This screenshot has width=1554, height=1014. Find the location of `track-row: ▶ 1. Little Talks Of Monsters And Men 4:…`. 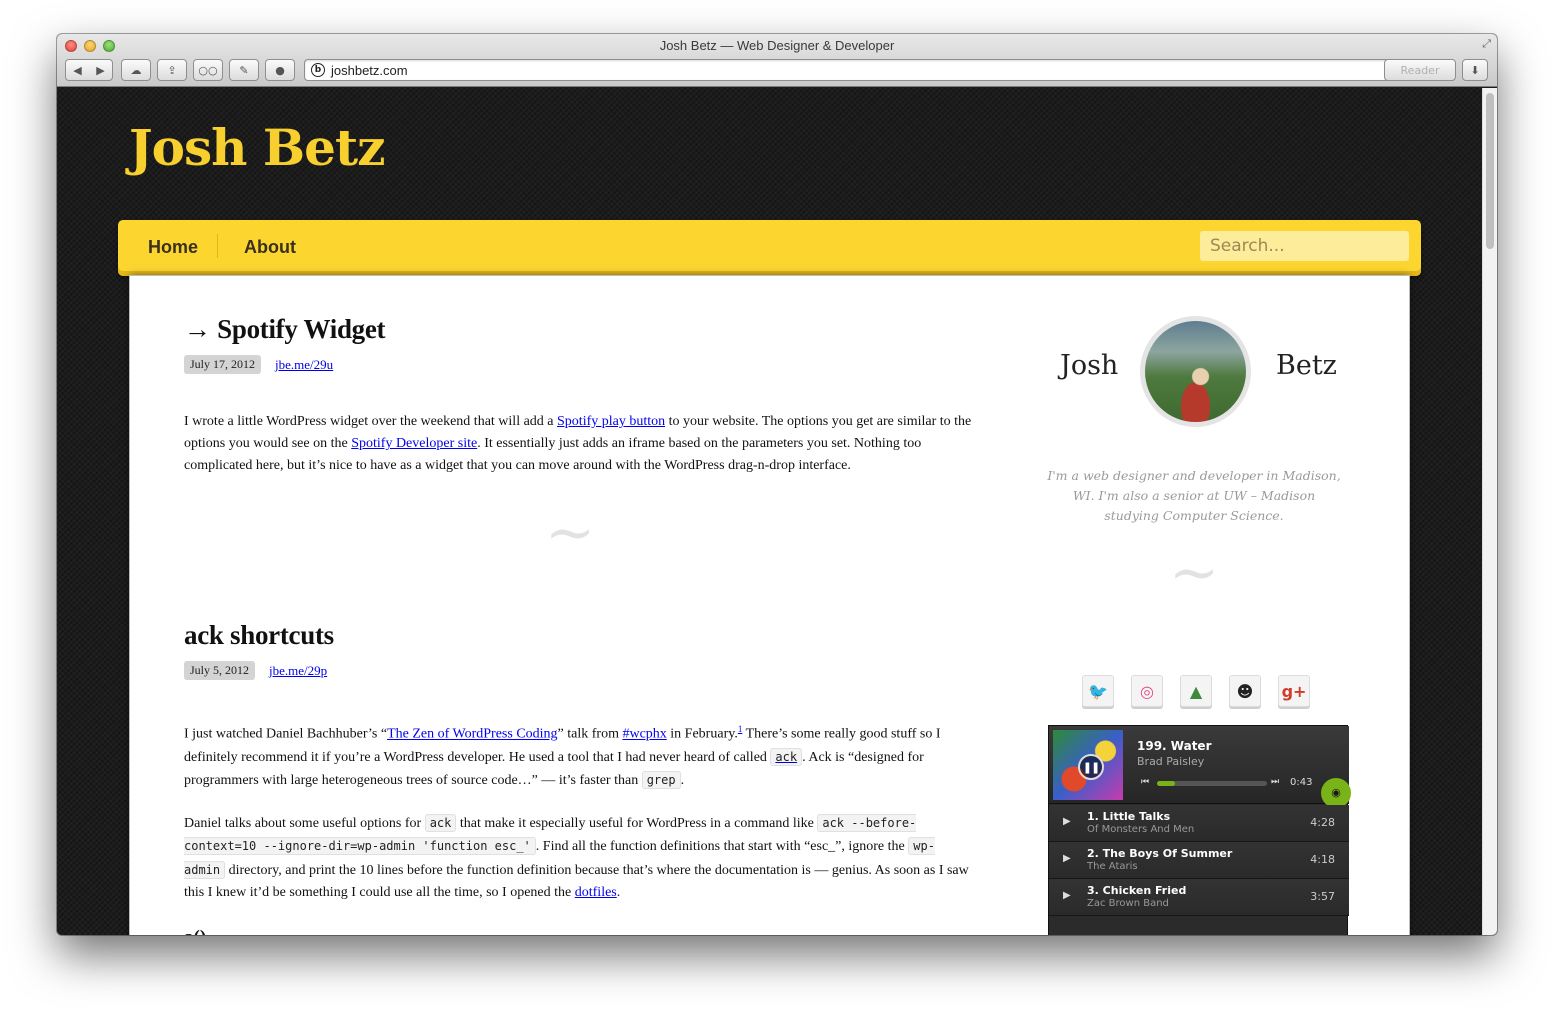

track-row: ▶ 1. Little Talks Of Monsters And Men 4:… is located at coordinates (1199, 823).